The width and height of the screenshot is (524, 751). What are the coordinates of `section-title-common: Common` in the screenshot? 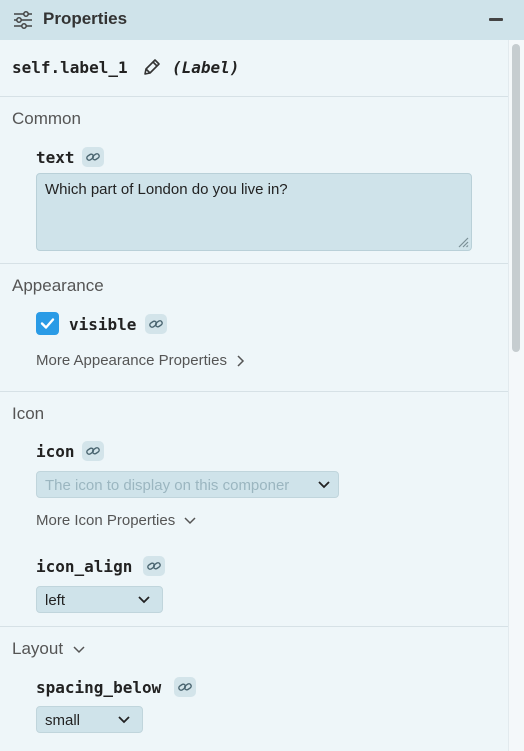 It's located at (46, 118).